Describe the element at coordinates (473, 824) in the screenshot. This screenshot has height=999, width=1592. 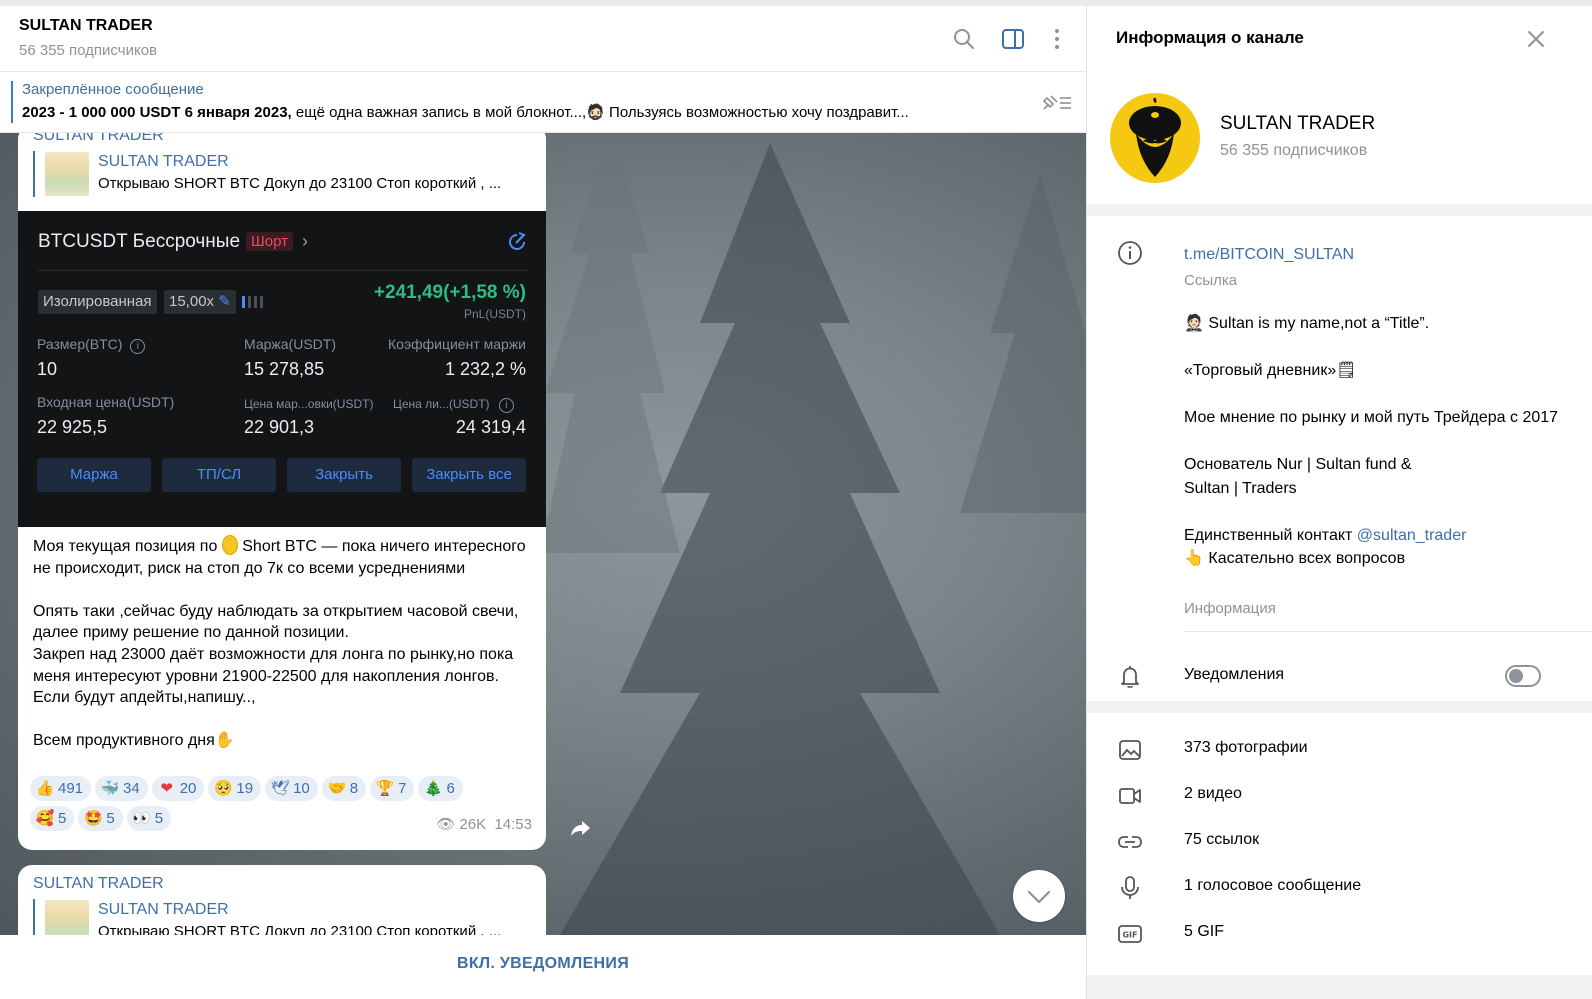
I see `post-views: 26K` at that location.